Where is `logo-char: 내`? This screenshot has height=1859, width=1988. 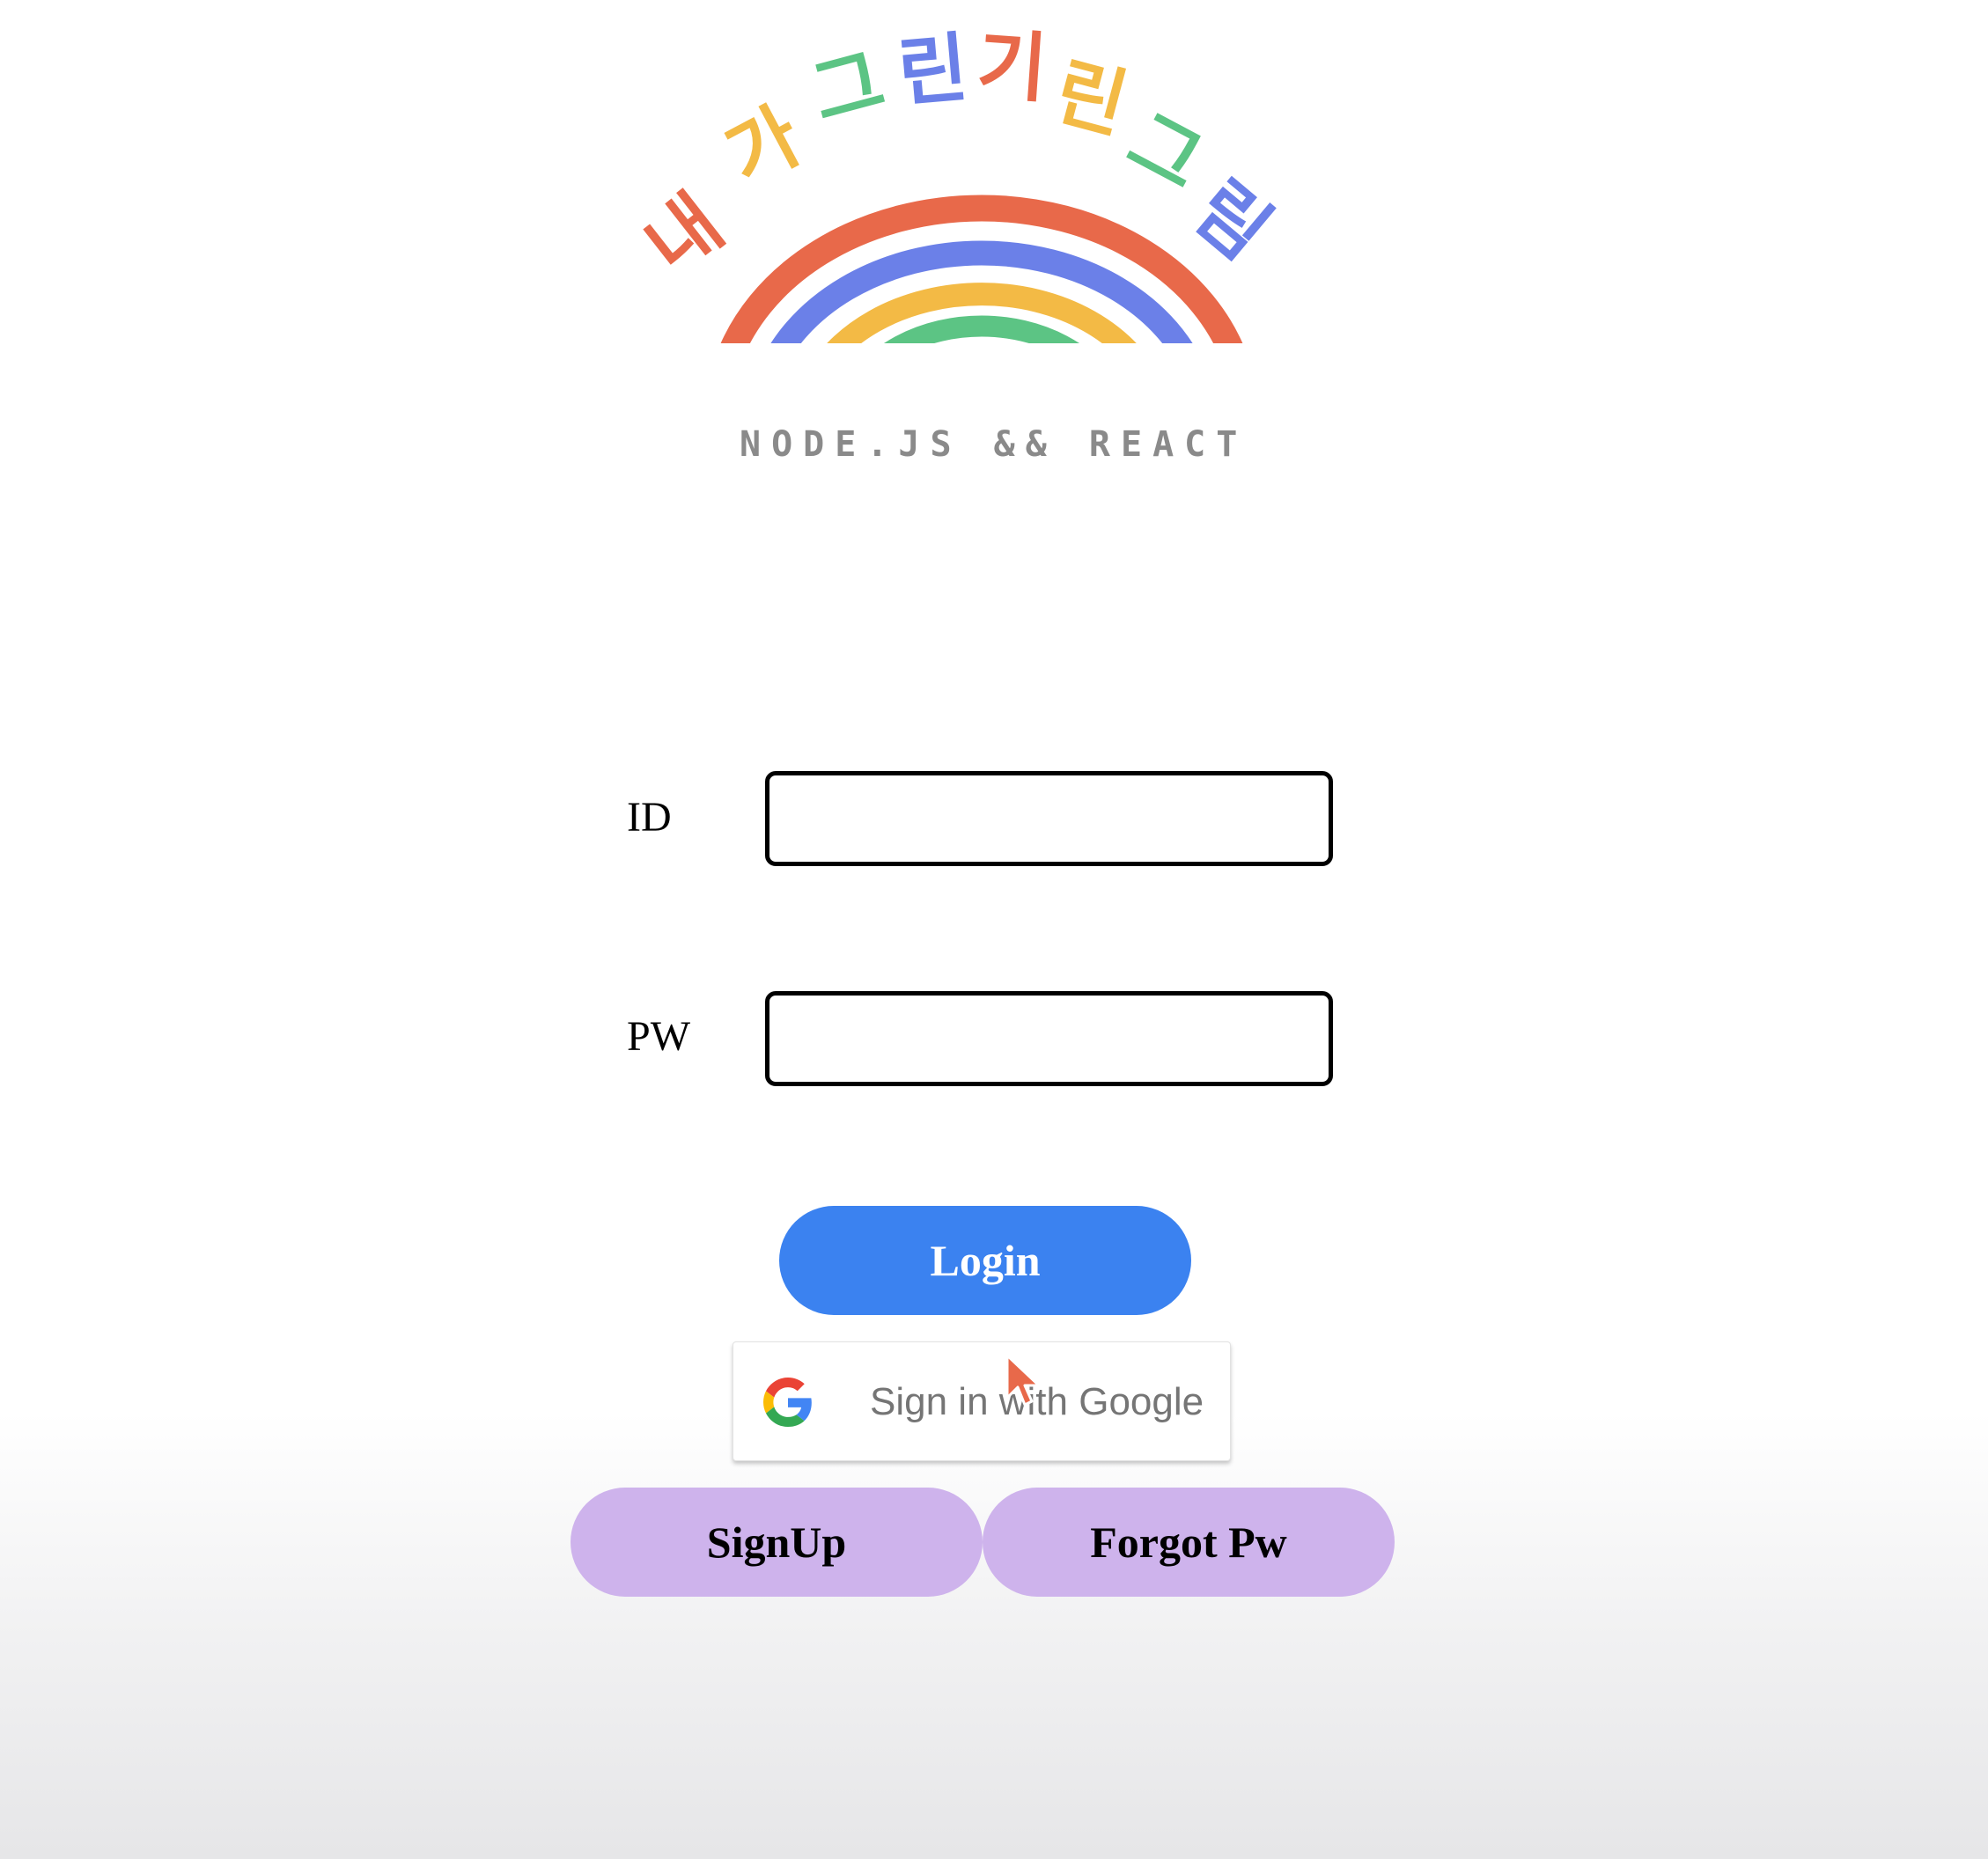 logo-char: 내 is located at coordinates (684, 235).